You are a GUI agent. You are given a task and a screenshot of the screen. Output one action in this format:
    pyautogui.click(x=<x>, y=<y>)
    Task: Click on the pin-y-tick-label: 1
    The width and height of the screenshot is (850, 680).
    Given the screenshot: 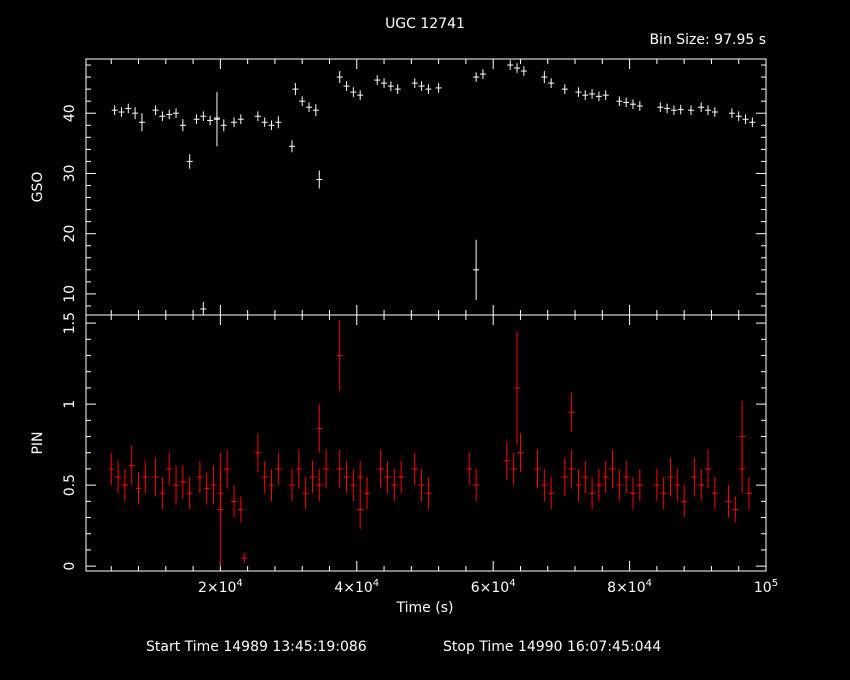 What is the action you would take?
    pyautogui.click(x=70, y=404)
    